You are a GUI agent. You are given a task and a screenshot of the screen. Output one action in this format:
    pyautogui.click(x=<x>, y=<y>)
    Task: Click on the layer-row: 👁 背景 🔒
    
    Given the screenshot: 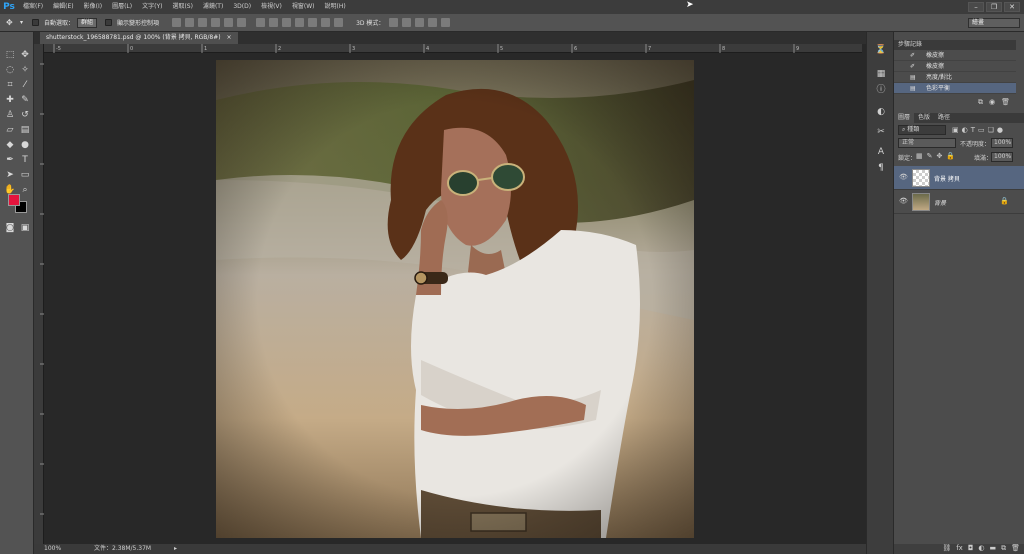 What is the action you would take?
    pyautogui.click(x=959, y=202)
    